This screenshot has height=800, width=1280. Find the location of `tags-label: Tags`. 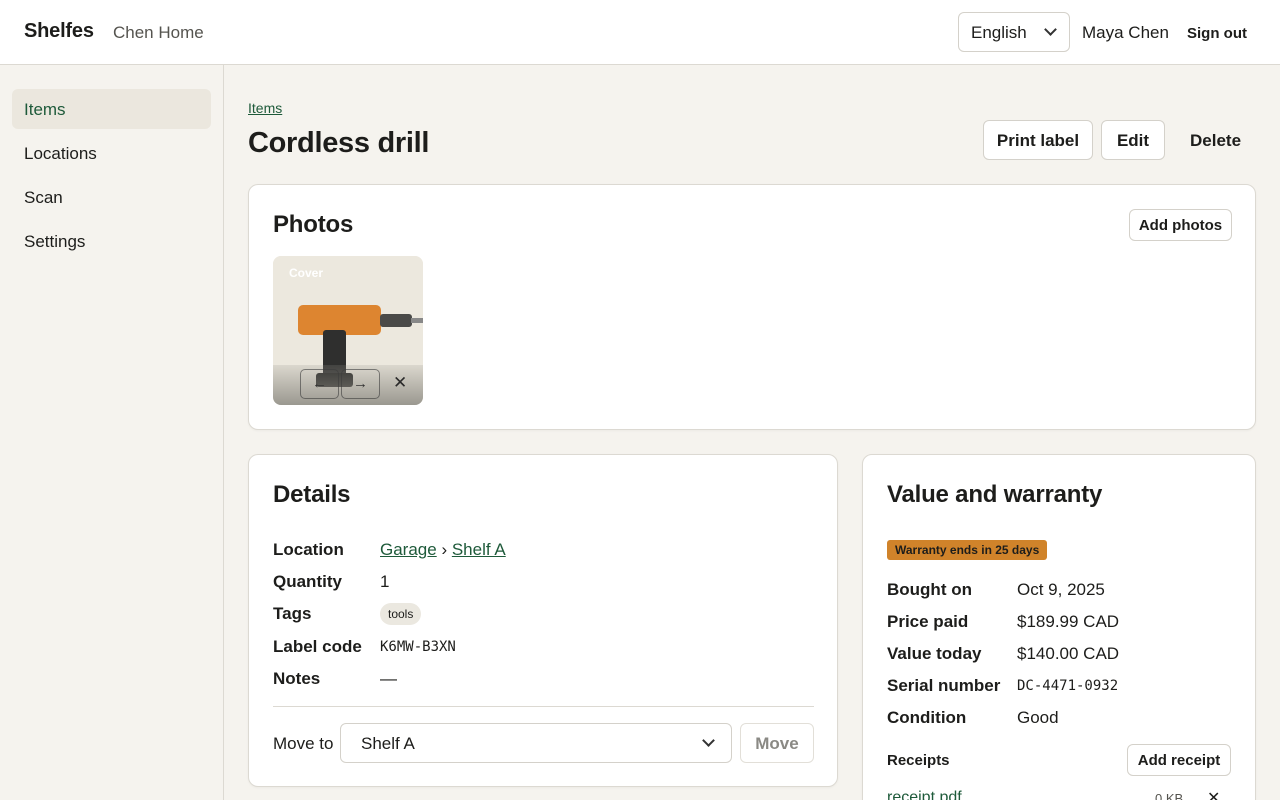

tags-label: Tags is located at coordinates (292, 613).